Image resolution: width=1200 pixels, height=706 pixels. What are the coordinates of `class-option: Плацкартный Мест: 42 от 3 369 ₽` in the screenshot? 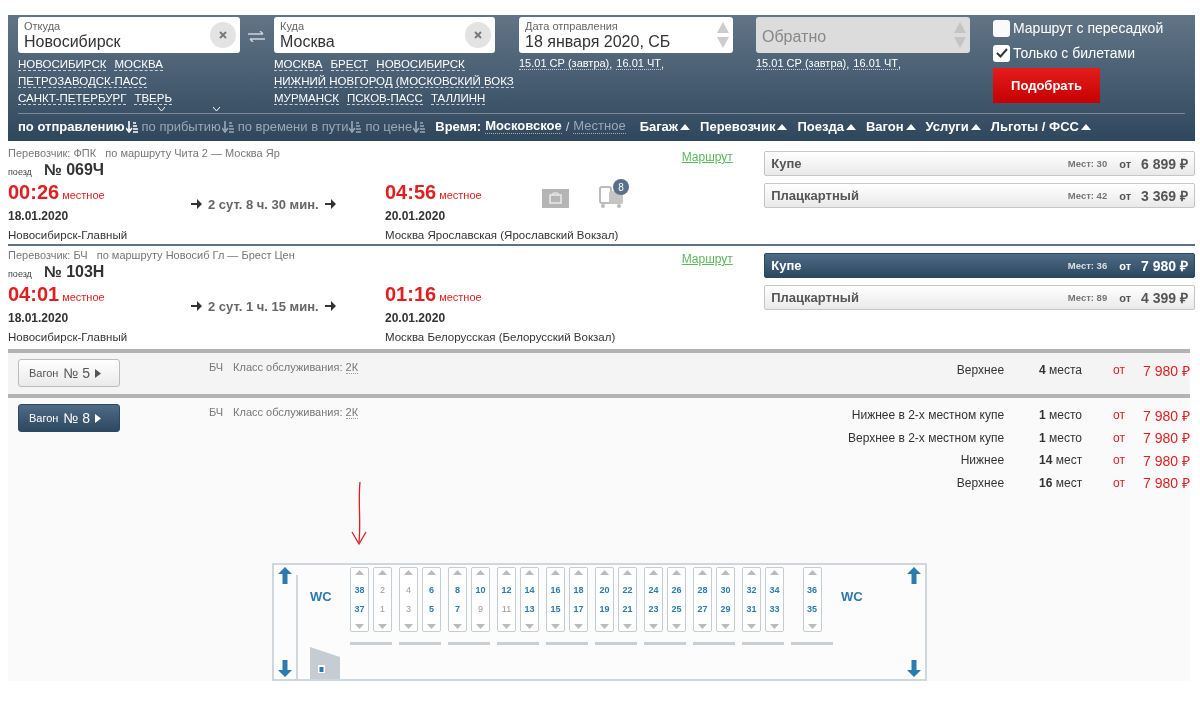 It's located at (979, 195).